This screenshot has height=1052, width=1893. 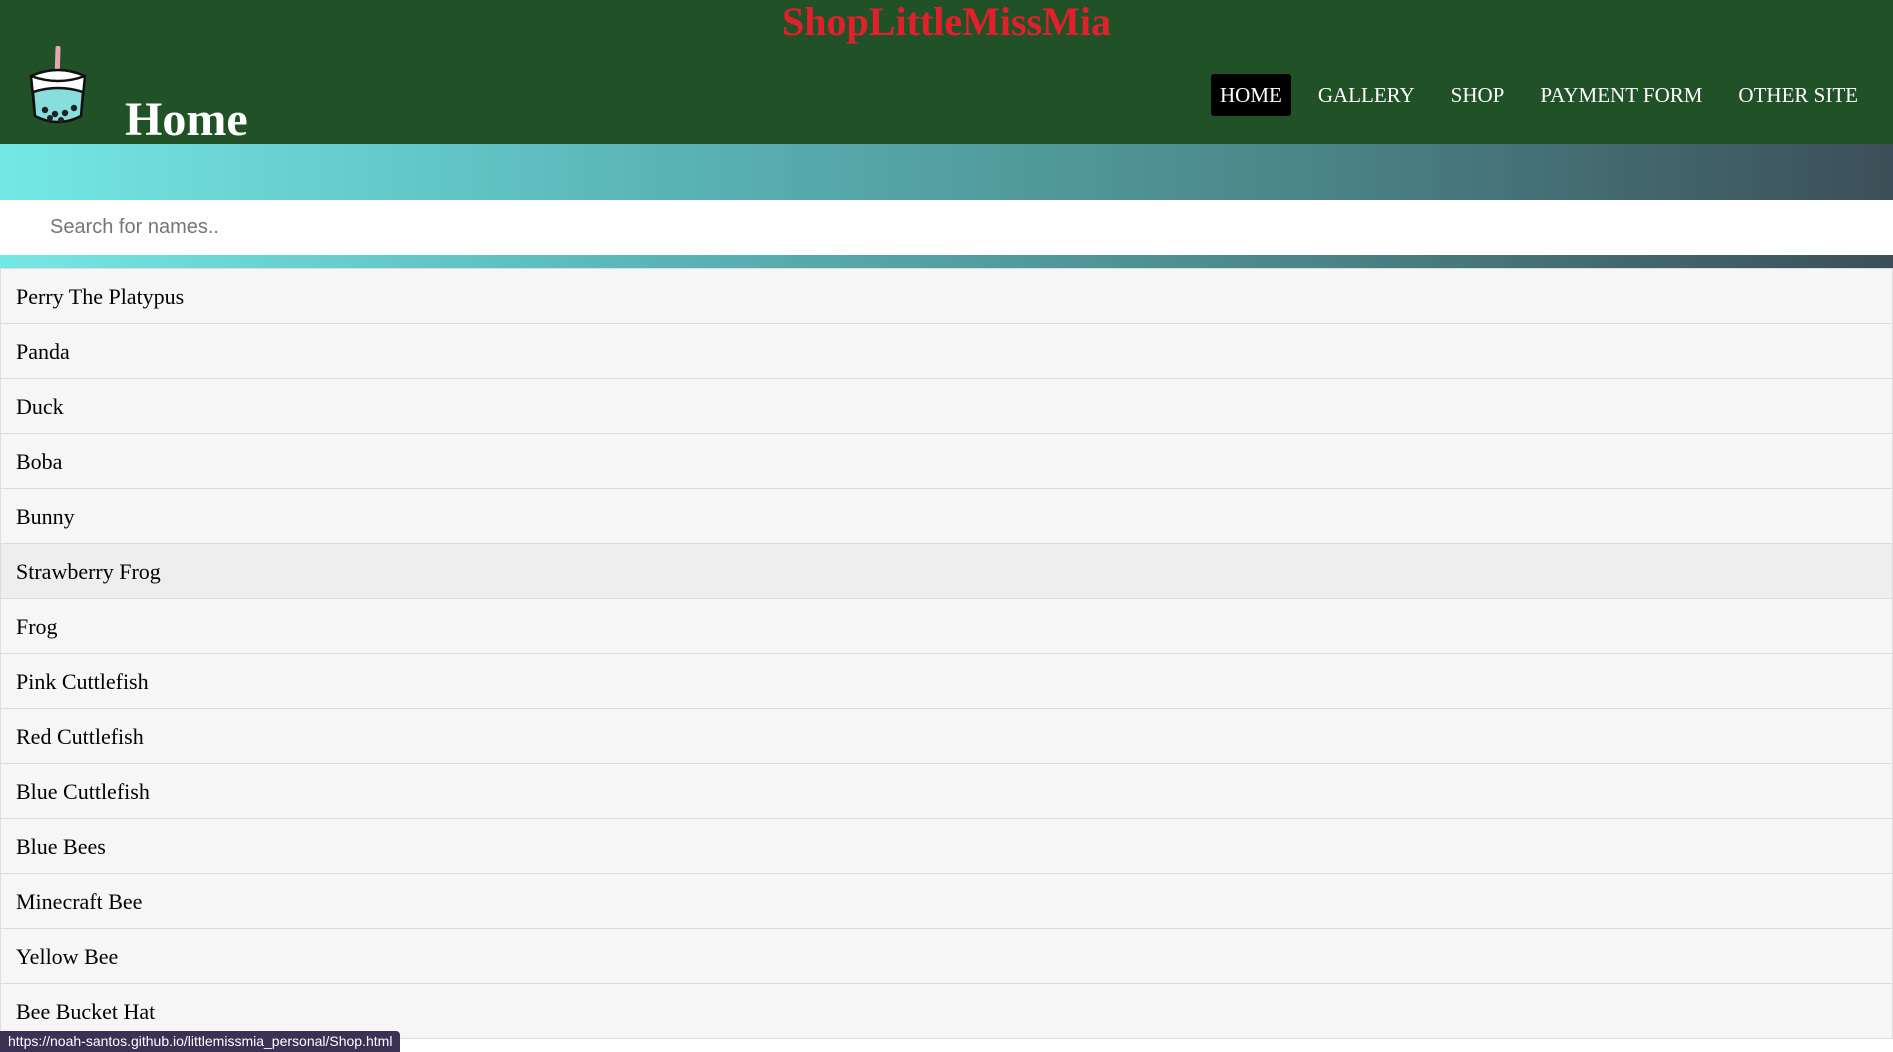 I want to click on list-item: Frog, so click(x=946, y=626).